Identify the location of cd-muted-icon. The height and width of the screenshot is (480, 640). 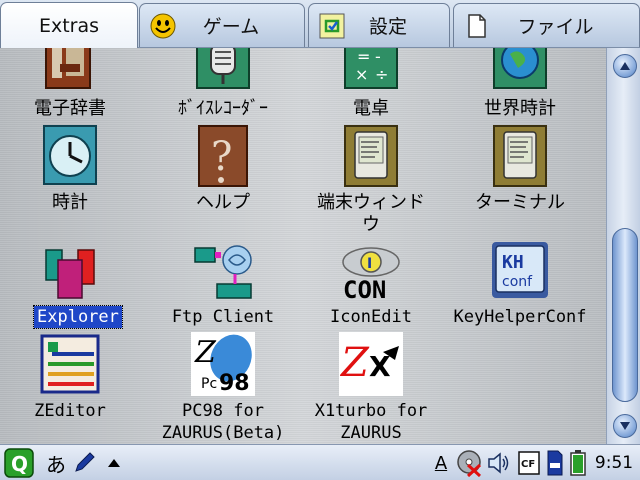
(469, 463).